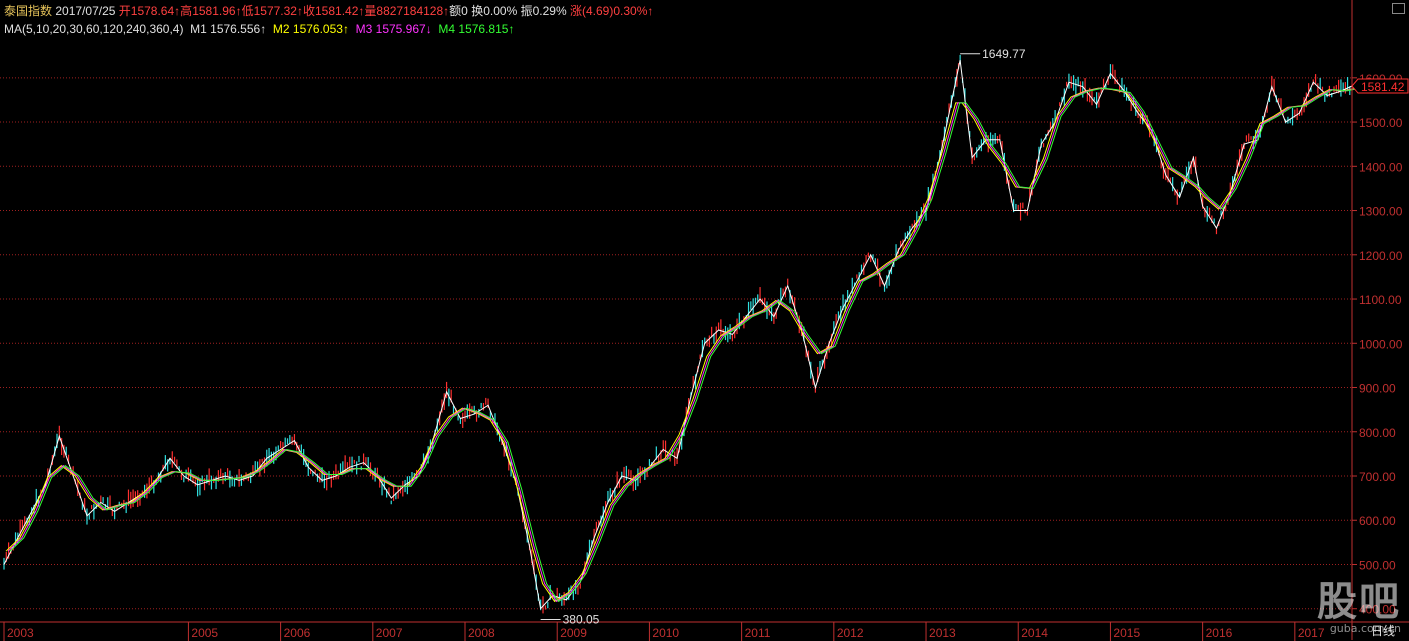  I want to click on x-tick-label: 2003, so click(20, 633).